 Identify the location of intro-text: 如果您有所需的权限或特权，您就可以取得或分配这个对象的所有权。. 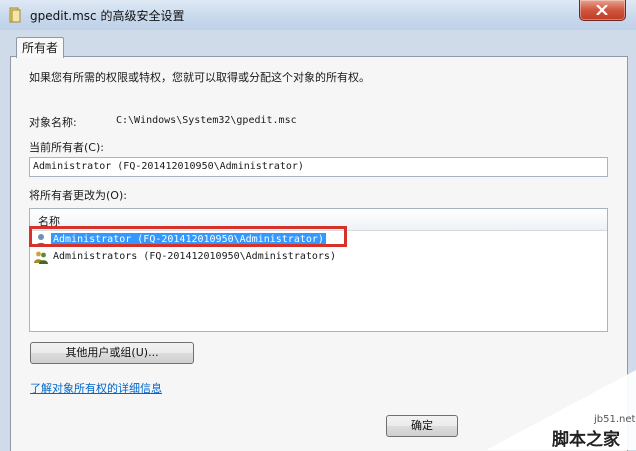
(199, 77).